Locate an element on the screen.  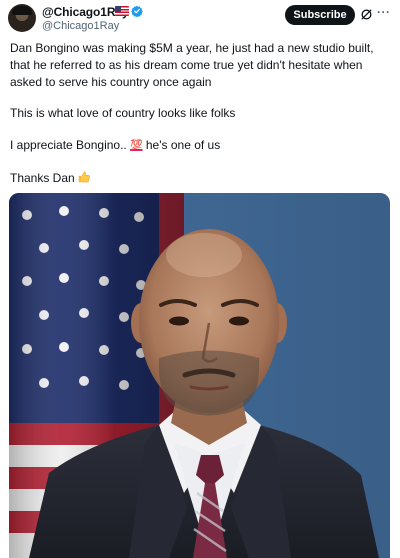
tweet-text-segment: I appreciate Bongino.. is located at coordinates (70, 145).